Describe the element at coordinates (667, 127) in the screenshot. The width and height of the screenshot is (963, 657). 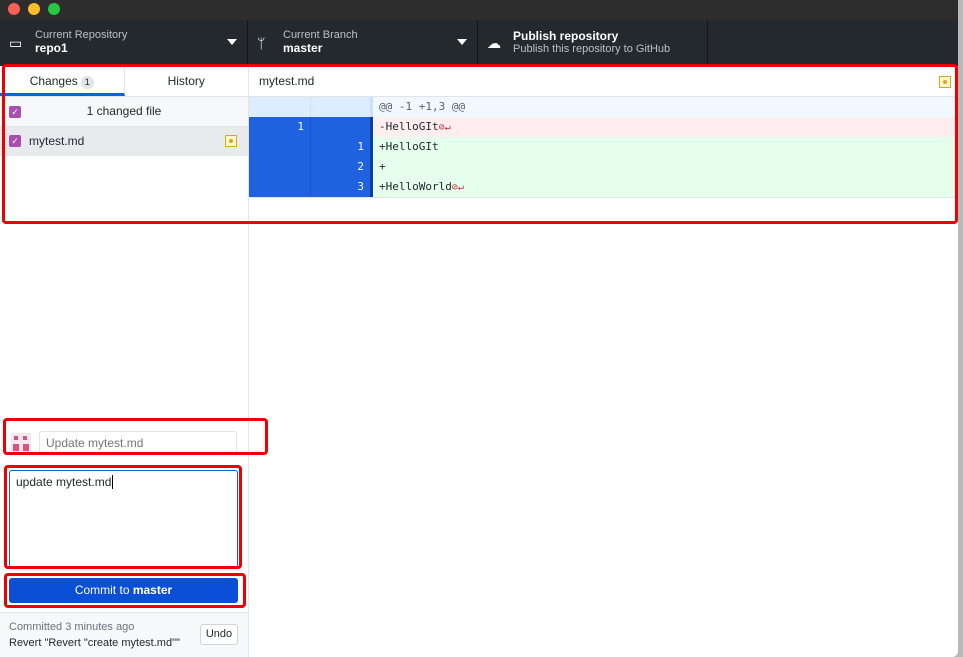
I see `diff-code: -HelloGIt⊘↵` at that location.